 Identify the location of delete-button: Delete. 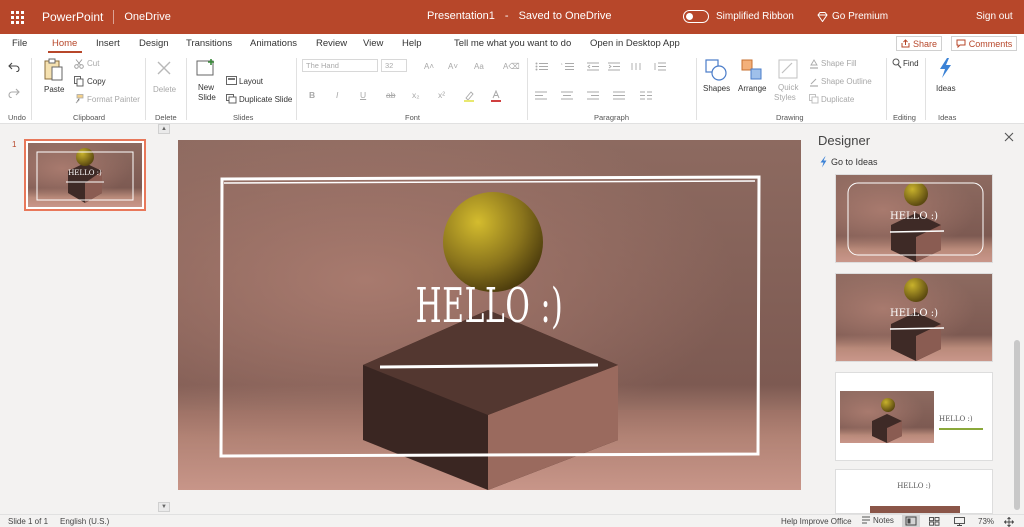
(164, 89).